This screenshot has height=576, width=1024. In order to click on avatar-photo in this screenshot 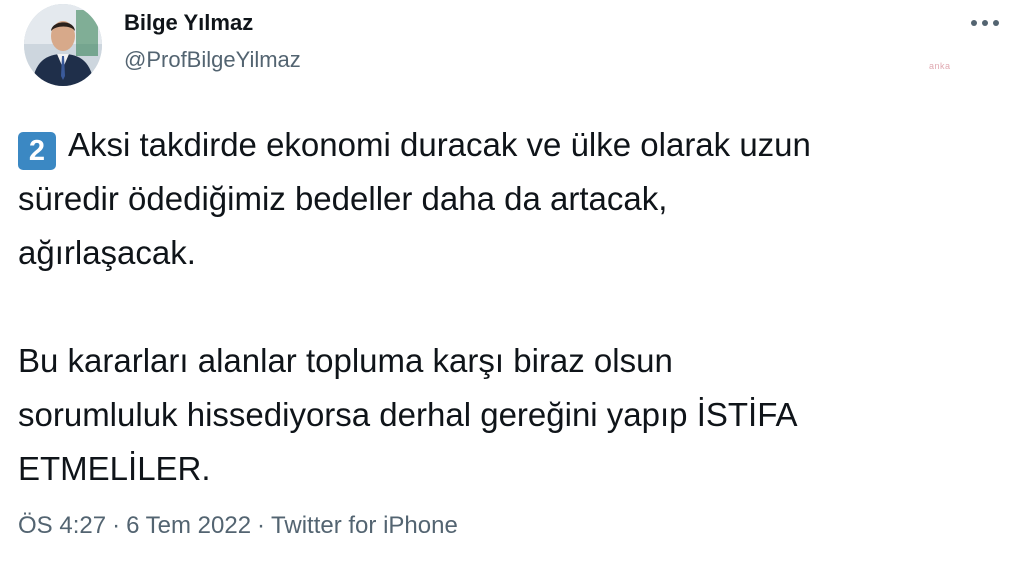, I will do `click(63, 45)`.